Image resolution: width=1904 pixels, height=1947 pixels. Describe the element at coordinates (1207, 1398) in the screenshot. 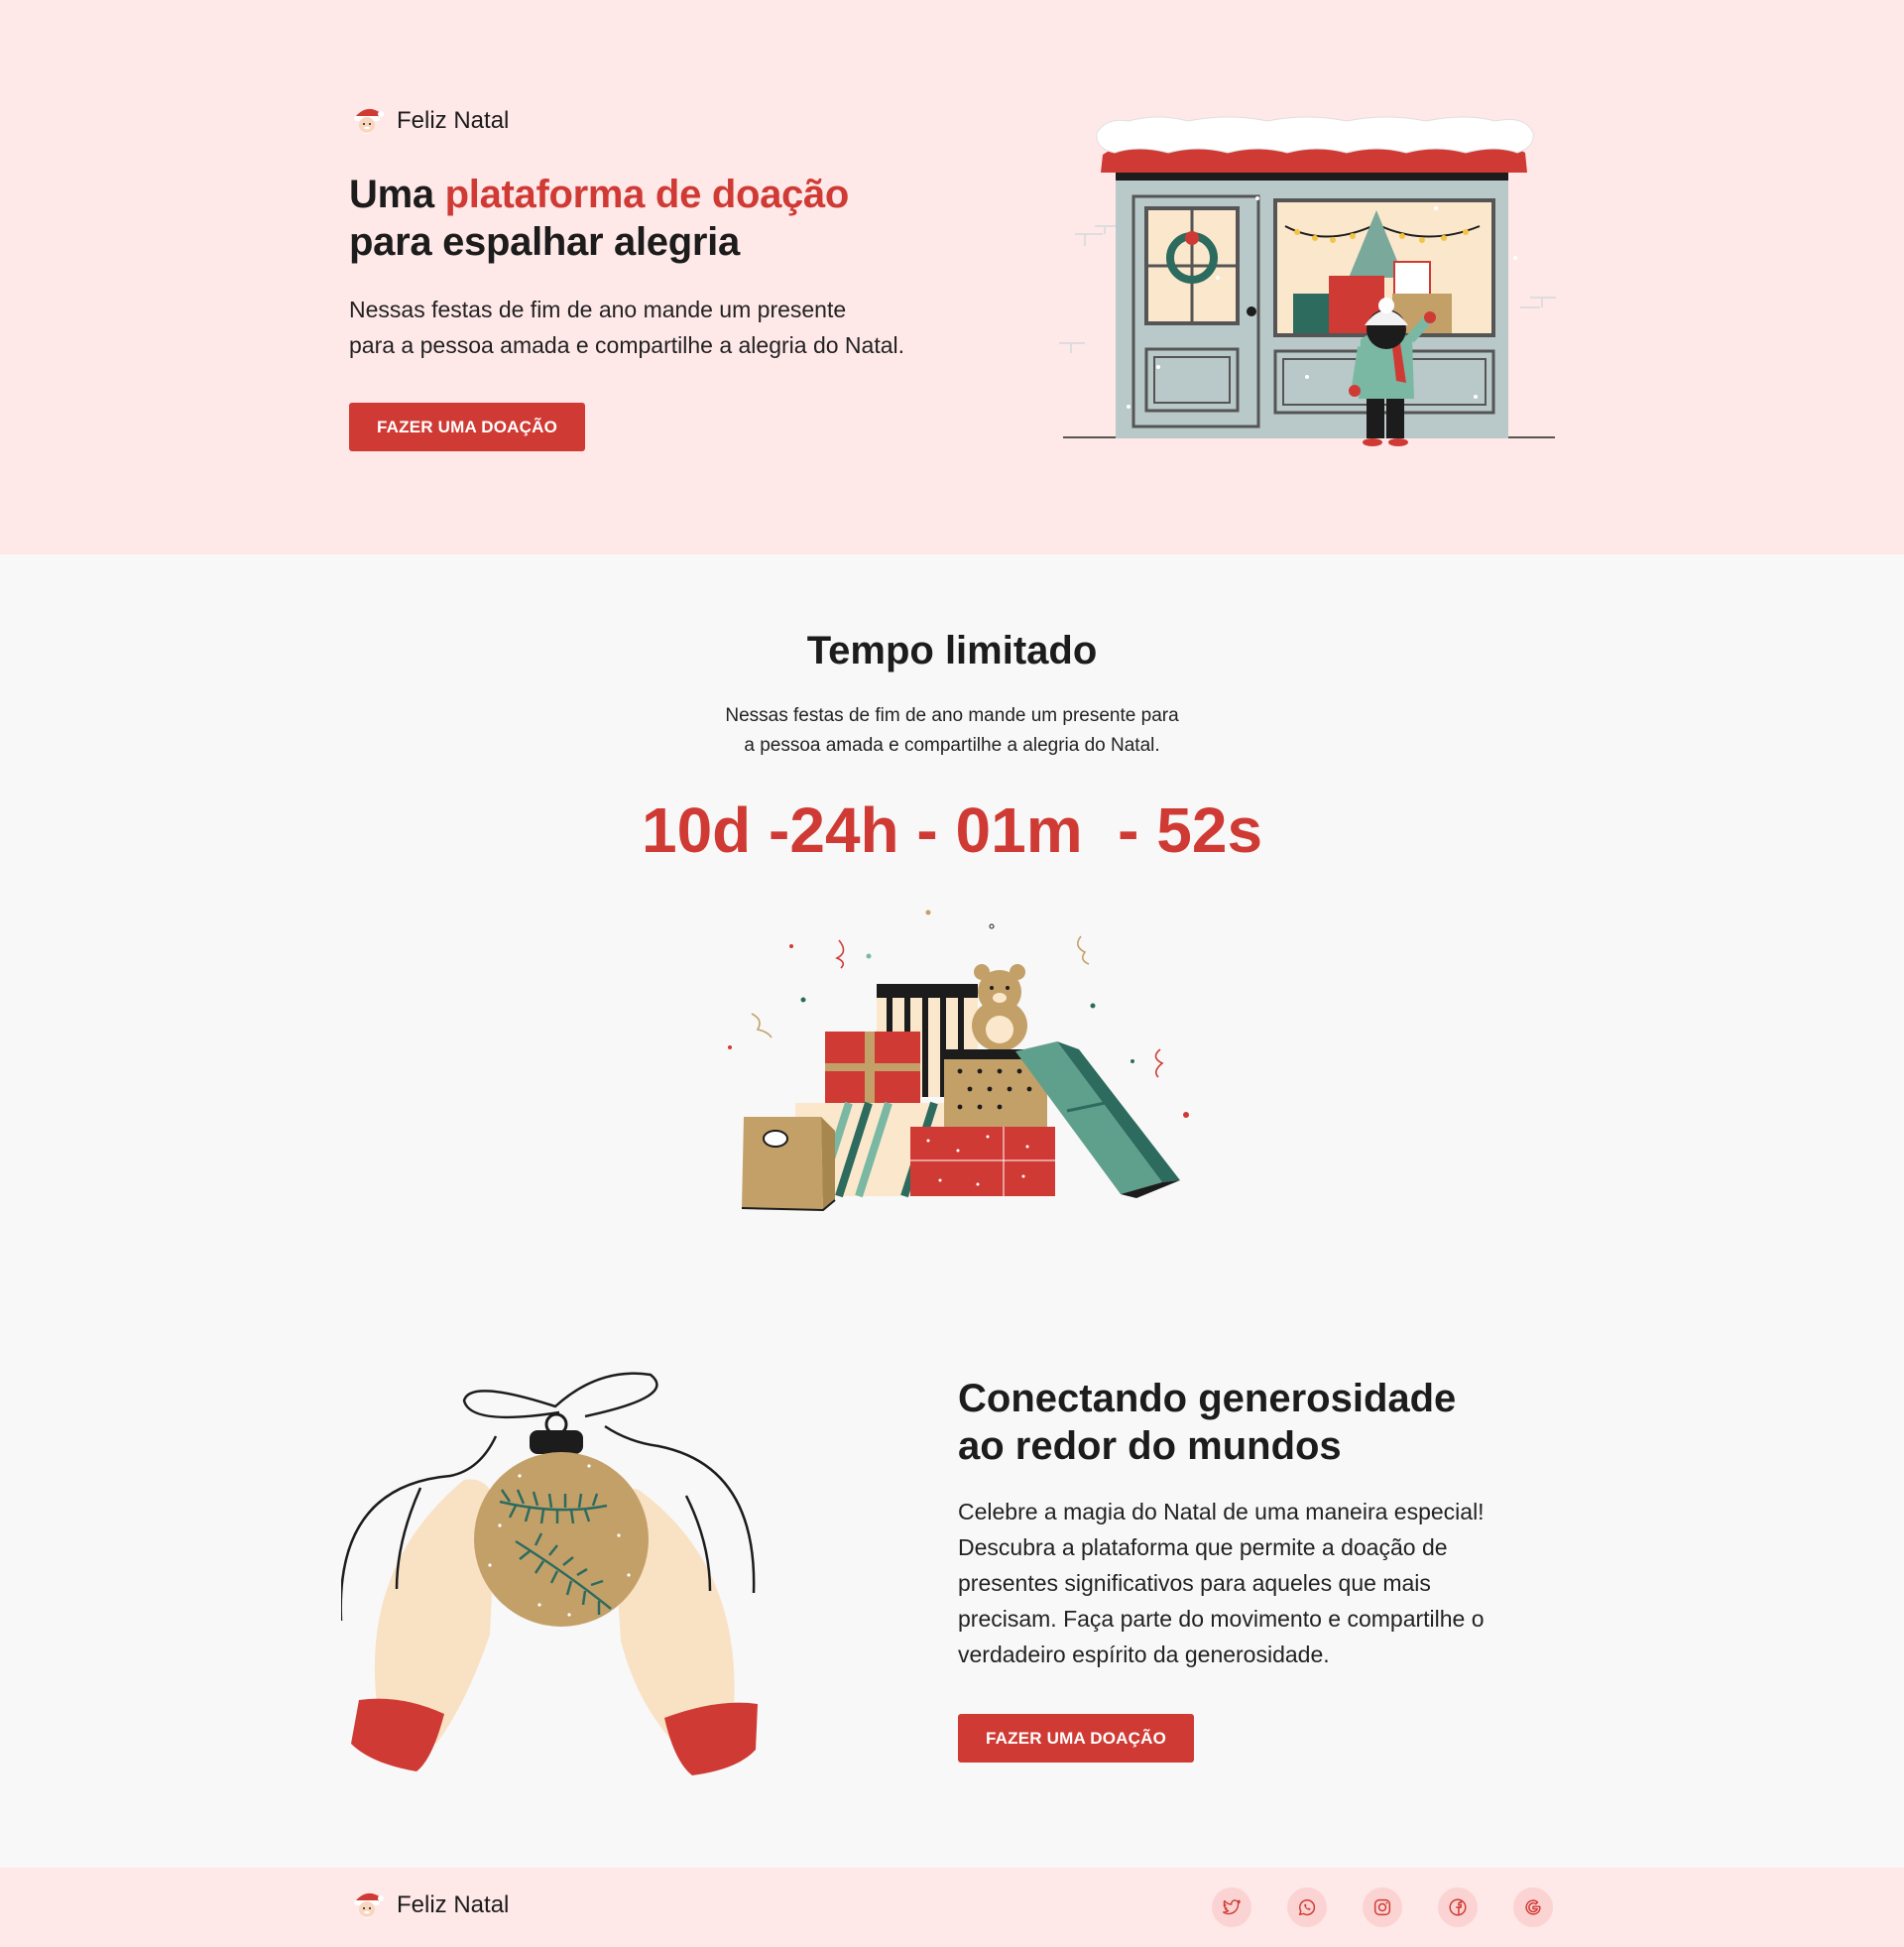

I see `generosity-title-line1: Conectando generosidade` at that location.